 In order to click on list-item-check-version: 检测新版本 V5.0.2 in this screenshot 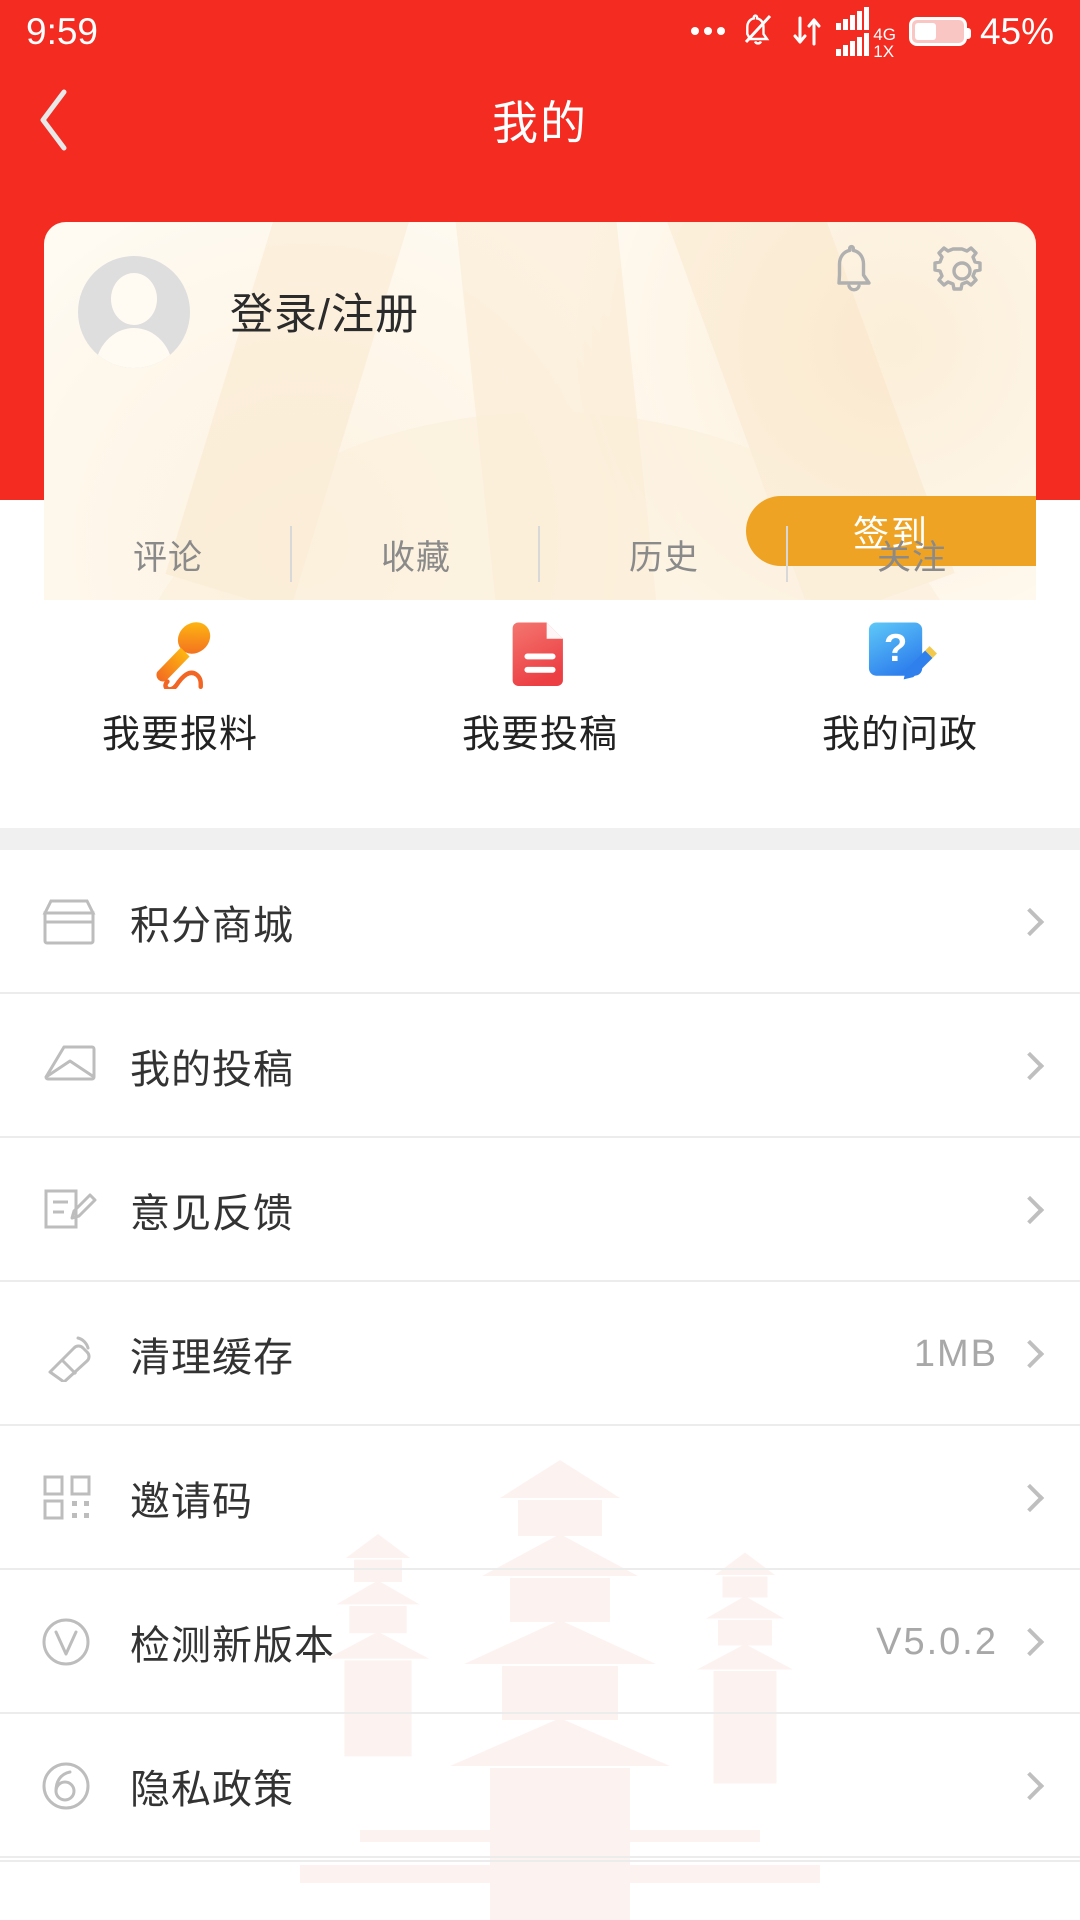, I will do `click(540, 1642)`.